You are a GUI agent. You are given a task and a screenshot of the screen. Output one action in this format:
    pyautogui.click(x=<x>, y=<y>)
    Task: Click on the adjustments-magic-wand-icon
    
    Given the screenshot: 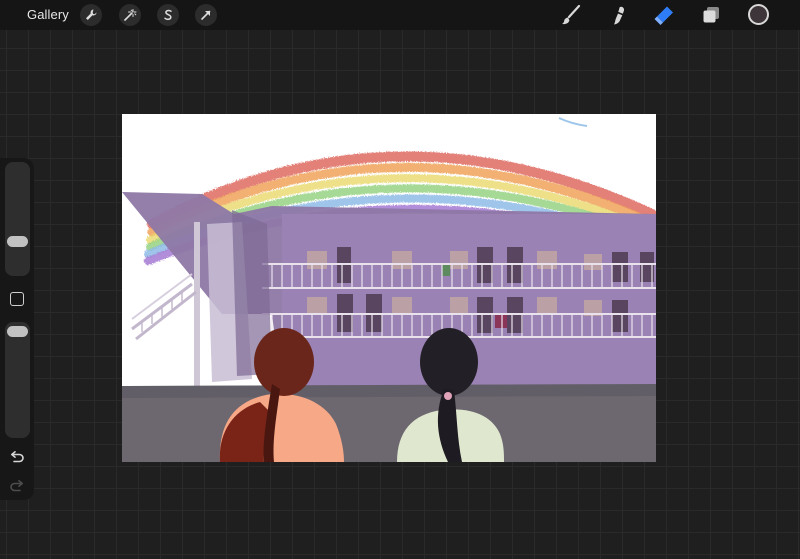 What is the action you would take?
    pyautogui.click(x=130, y=15)
    